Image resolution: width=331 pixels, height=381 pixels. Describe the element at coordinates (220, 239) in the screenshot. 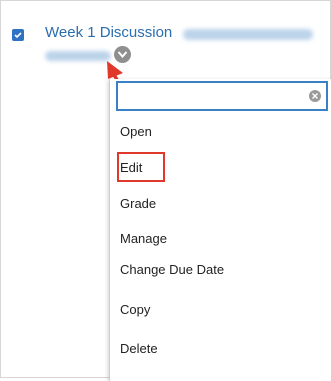

I see `menu-item-manage: Manage` at that location.